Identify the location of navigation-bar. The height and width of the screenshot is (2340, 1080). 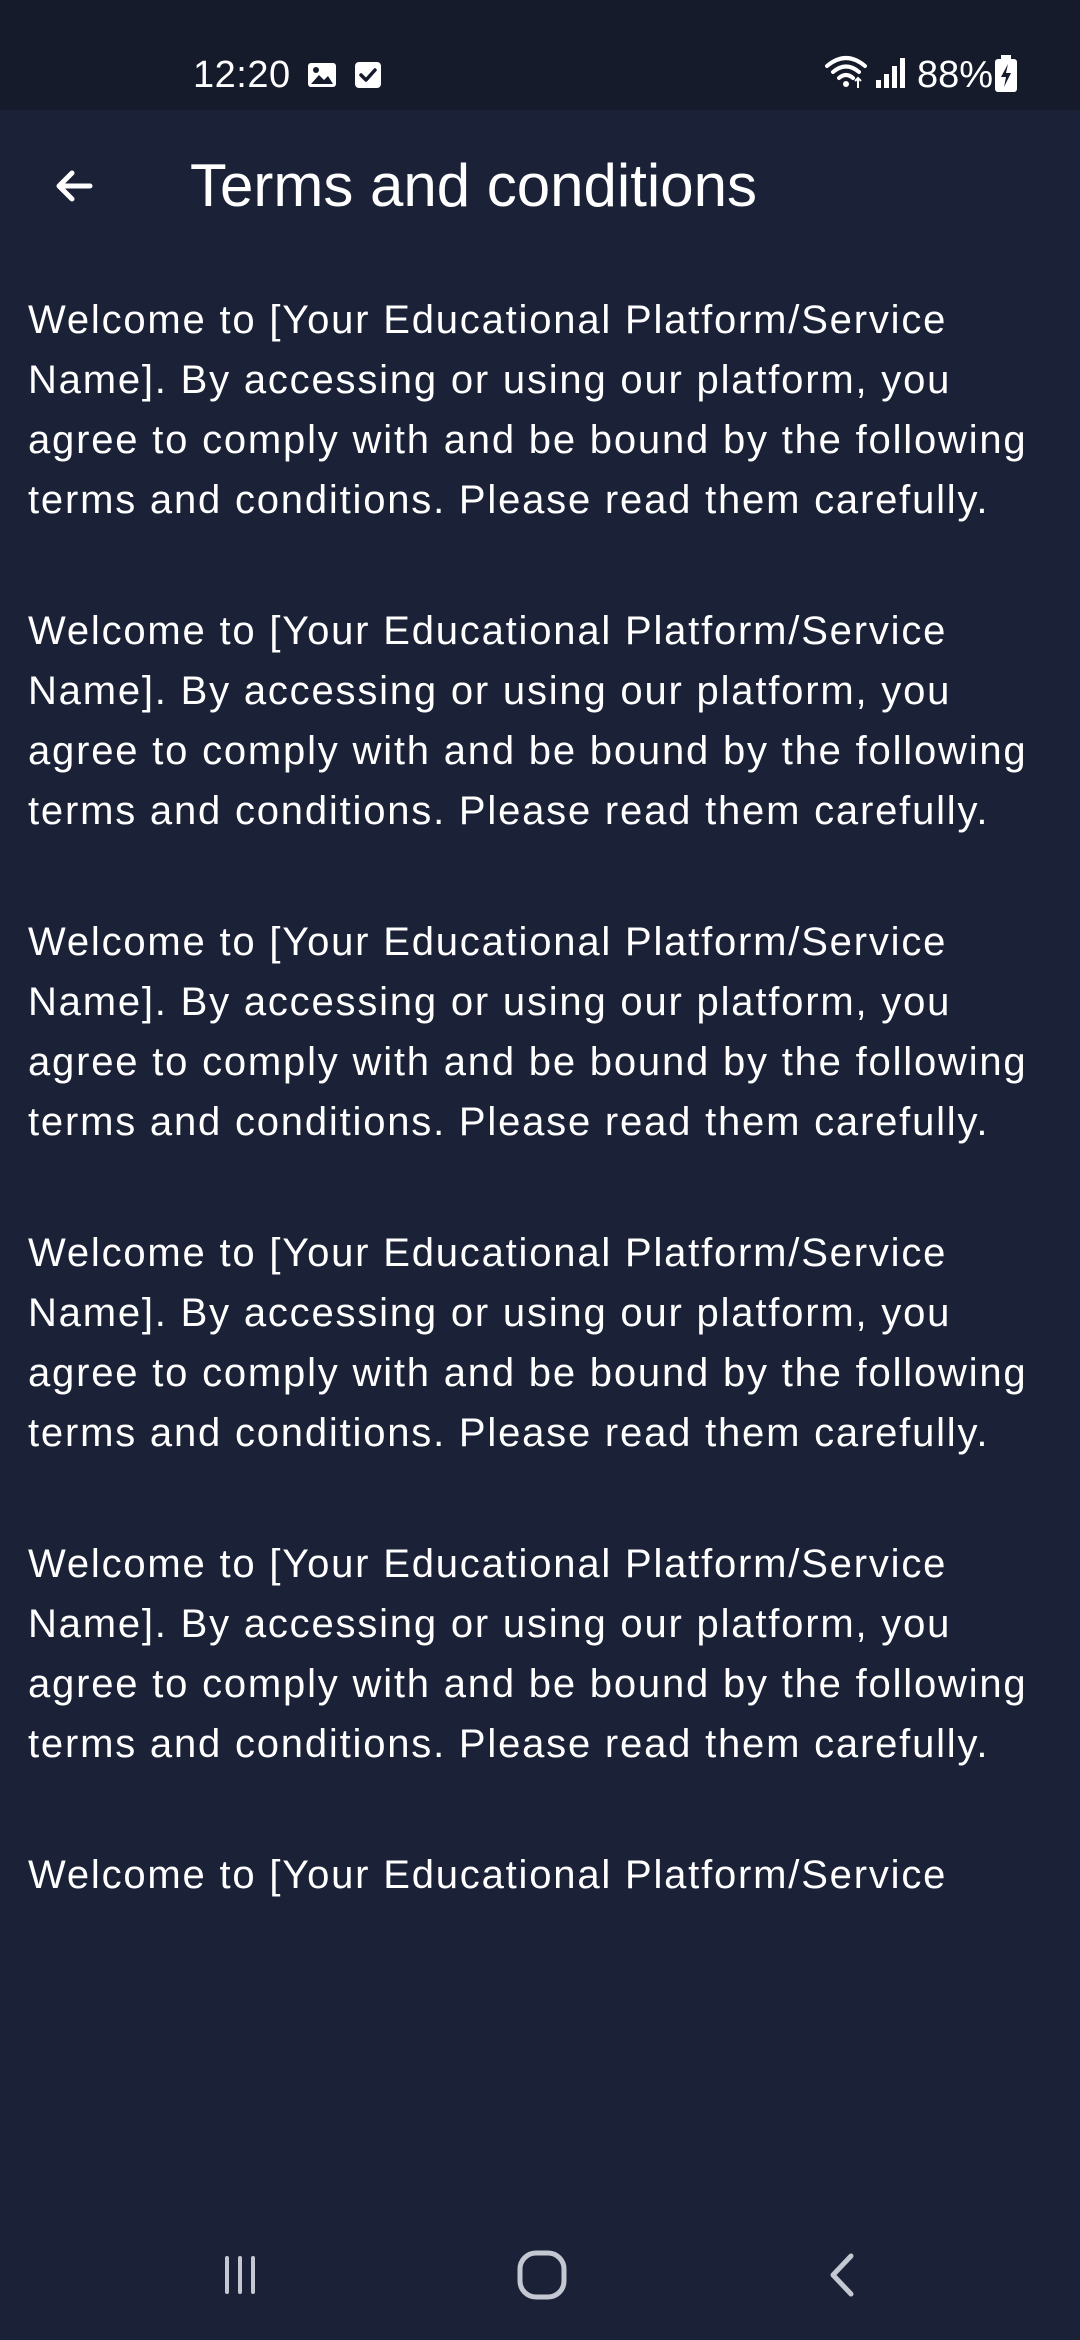
(540, 2277).